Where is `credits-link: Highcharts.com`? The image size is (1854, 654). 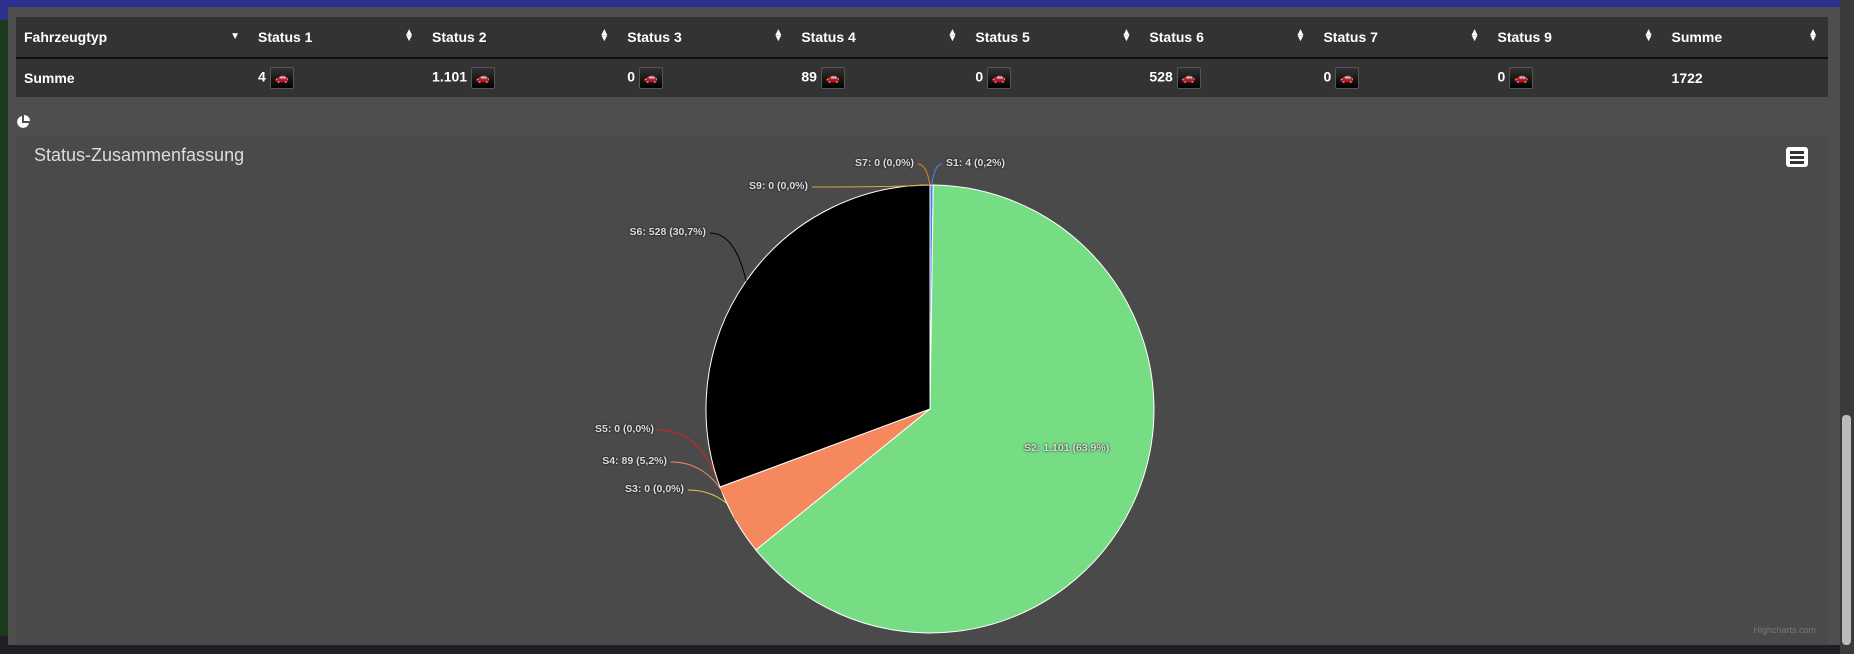
credits-link: Highcharts.com is located at coordinates (1784, 630).